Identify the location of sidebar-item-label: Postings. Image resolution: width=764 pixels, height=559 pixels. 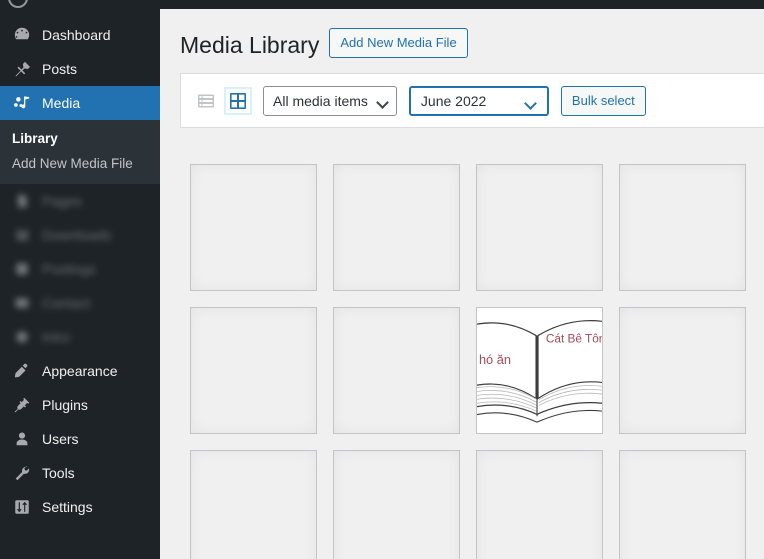
(69, 269).